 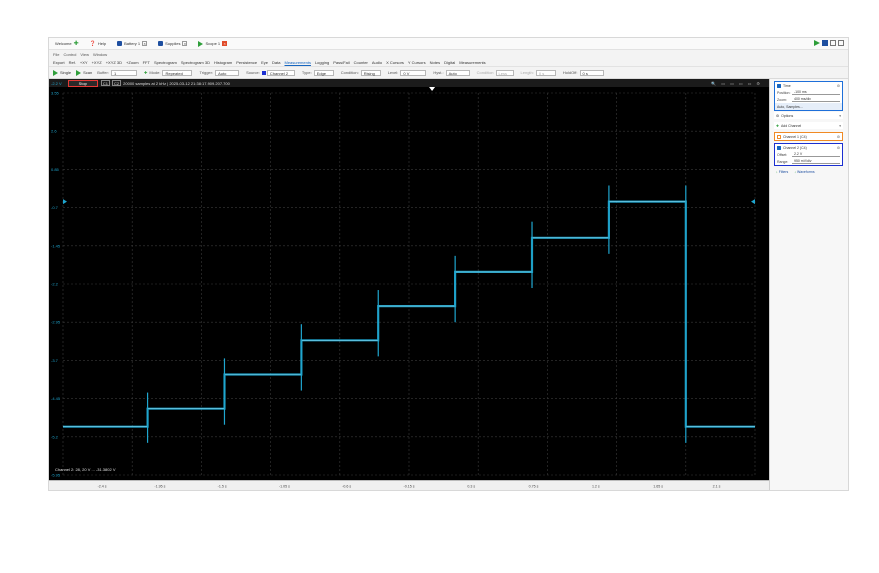 I want to click on plot-tools-icon: 🔍▭▭▭▭⚙, so click(x=738, y=83).